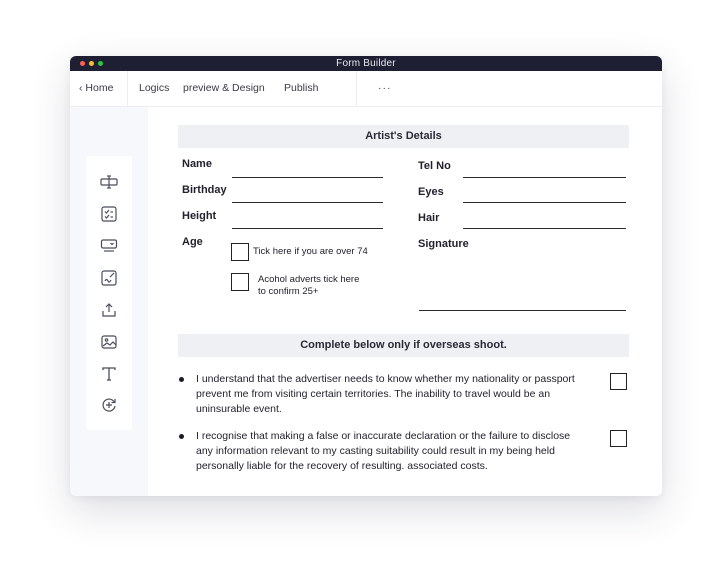 This screenshot has height=563, width=714. Describe the element at coordinates (443, 244) in the screenshot. I see `signature-label: Signature` at that location.